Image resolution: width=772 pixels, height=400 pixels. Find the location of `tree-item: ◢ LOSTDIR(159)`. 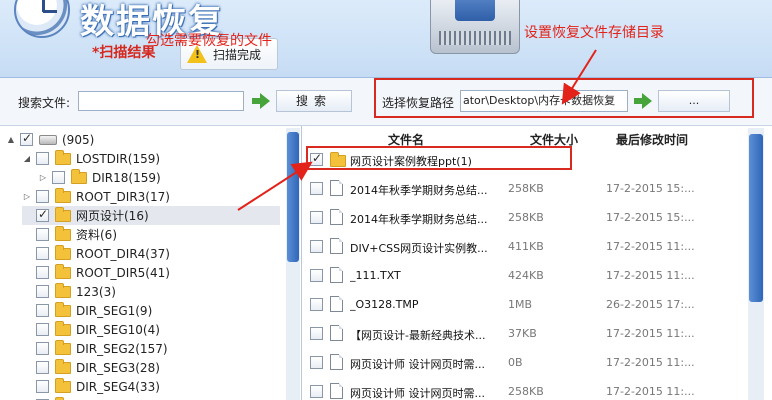

tree-item: ◢ LOSTDIR(159) is located at coordinates (151, 158).